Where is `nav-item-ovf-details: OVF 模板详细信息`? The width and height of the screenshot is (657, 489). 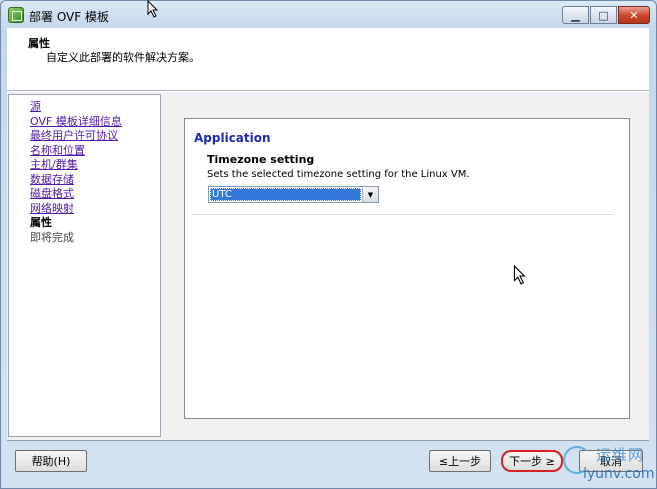
nav-item-ovf-details: OVF 模板详细信息 is located at coordinates (76, 122).